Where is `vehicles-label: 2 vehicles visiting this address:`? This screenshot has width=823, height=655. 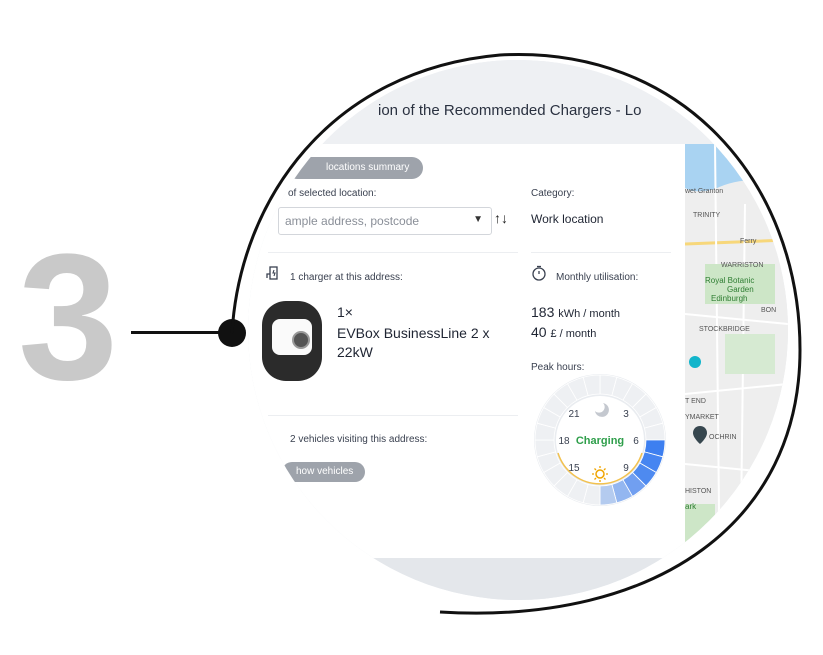
vehicles-label: 2 vehicles visiting this address: is located at coordinates (359, 439).